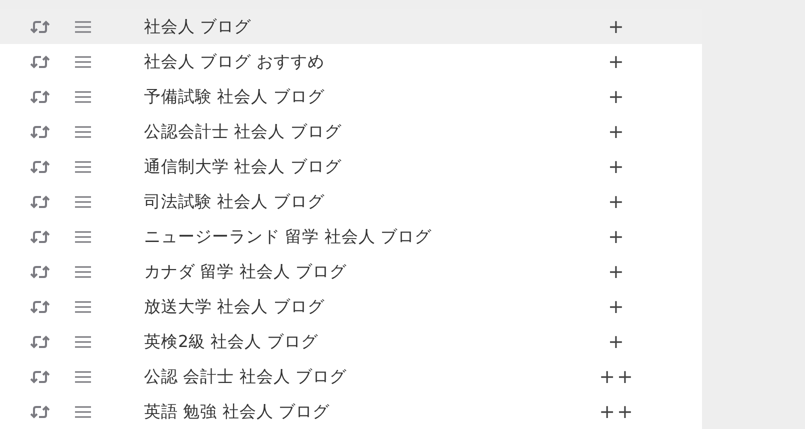  What do you see at coordinates (351, 271) in the screenshot?
I see `keyword-row: カナダ 留学 社会人 ブログ +` at bounding box center [351, 271].